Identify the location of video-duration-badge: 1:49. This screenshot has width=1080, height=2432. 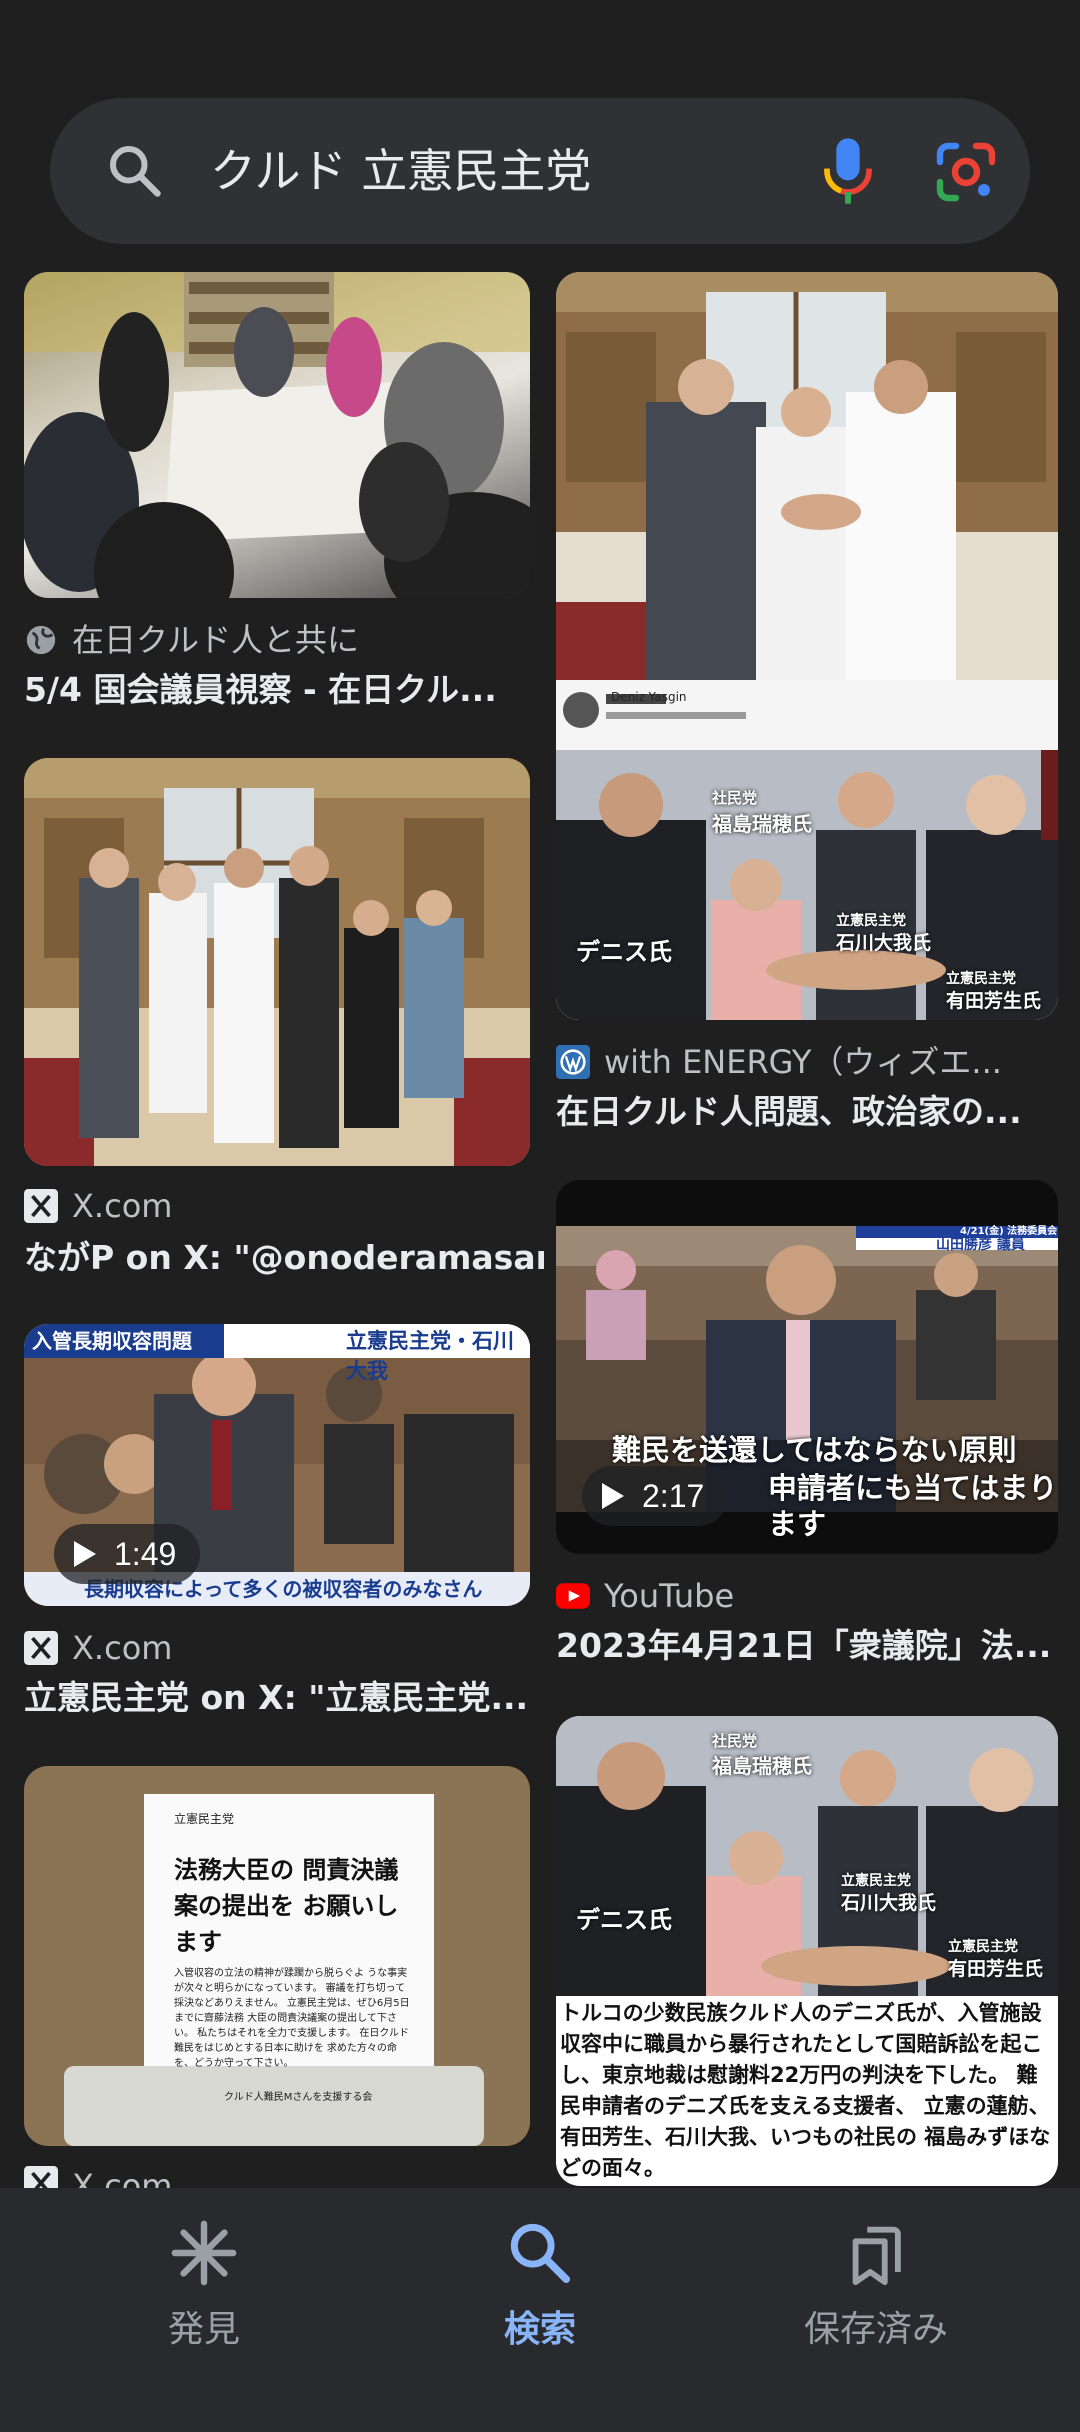
(127, 1554).